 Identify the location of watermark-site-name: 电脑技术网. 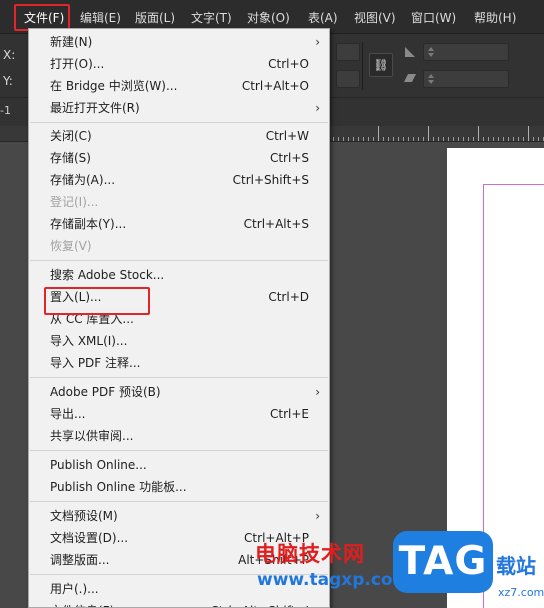
(310, 554).